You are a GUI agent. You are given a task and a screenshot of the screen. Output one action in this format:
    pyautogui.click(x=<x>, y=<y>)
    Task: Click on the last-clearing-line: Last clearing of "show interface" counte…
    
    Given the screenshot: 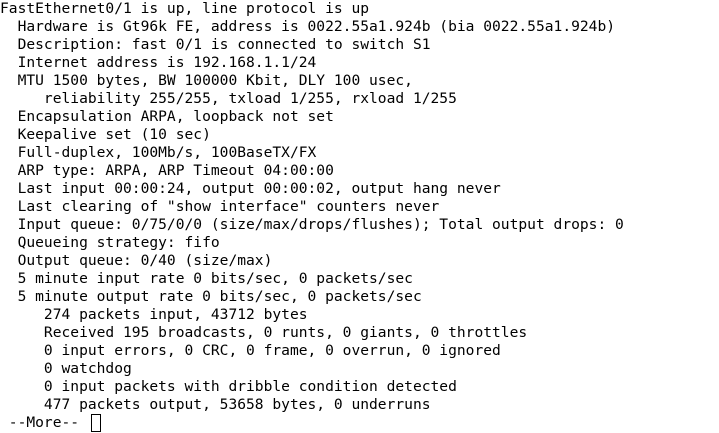 What is the action you would take?
    pyautogui.click(x=220, y=206)
    